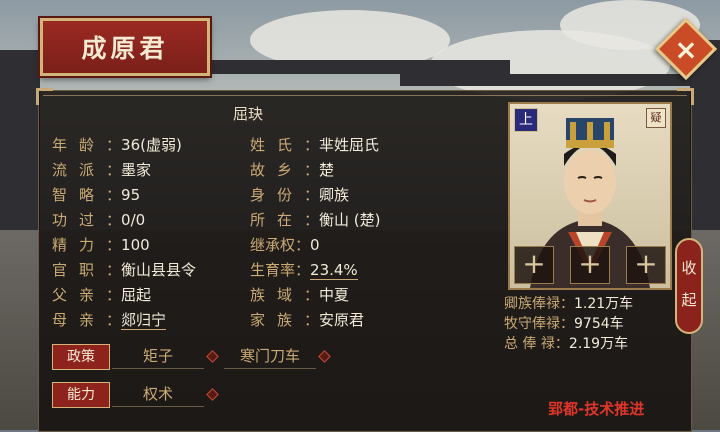  Describe the element at coordinates (646, 265) in the screenshot. I see `equipment-slot-3: +` at that location.